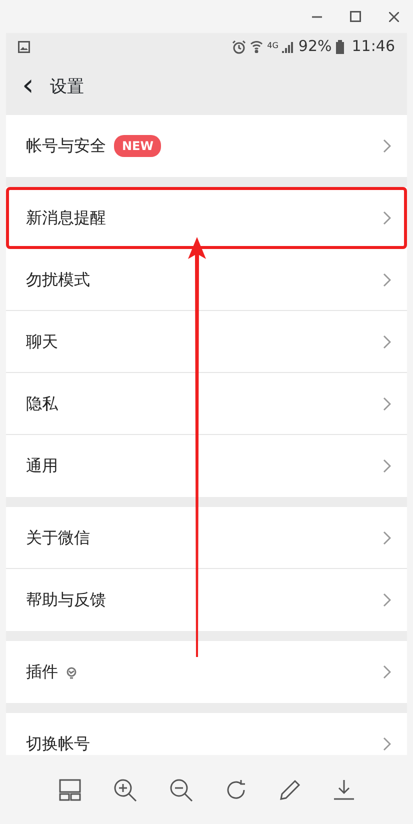  I want to click on battery-level: 92%, so click(315, 47).